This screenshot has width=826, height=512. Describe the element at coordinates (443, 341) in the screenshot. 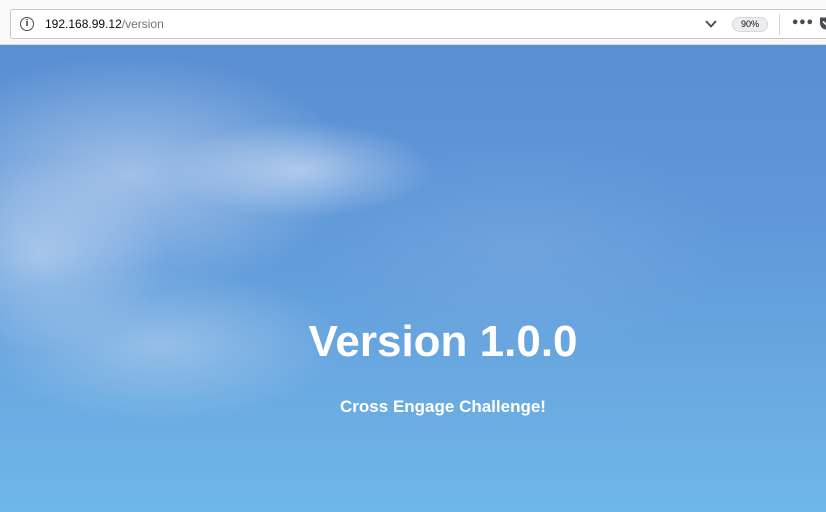

I see `version-heading: Version 1.0.0` at that location.